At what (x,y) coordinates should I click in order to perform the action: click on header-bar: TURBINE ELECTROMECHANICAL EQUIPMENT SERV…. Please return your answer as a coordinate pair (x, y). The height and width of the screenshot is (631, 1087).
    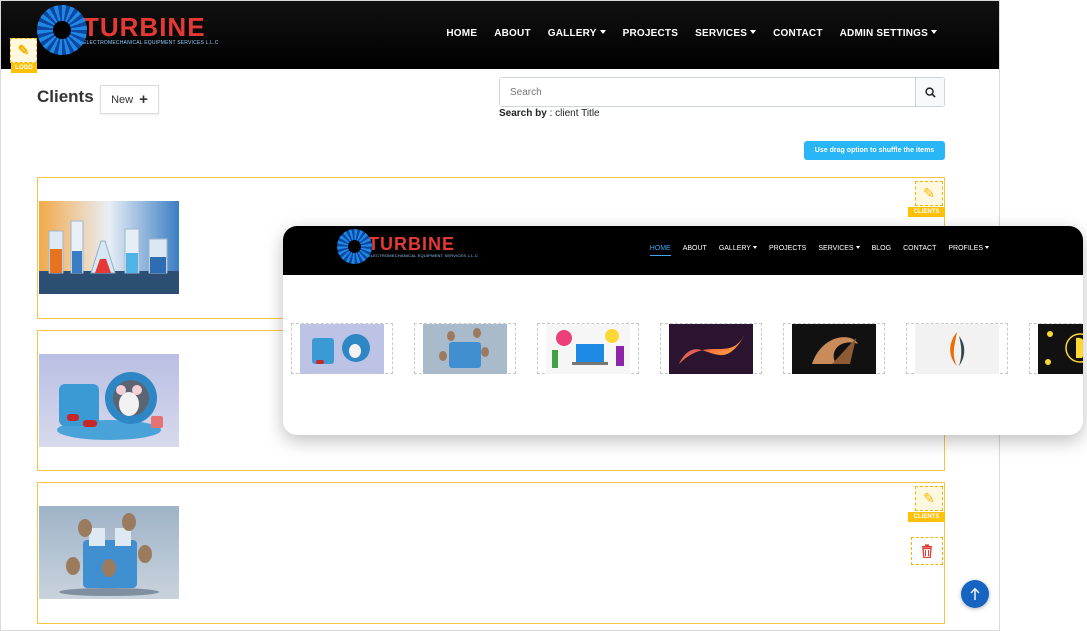
    Looking at the image, I should click on (500, 35).